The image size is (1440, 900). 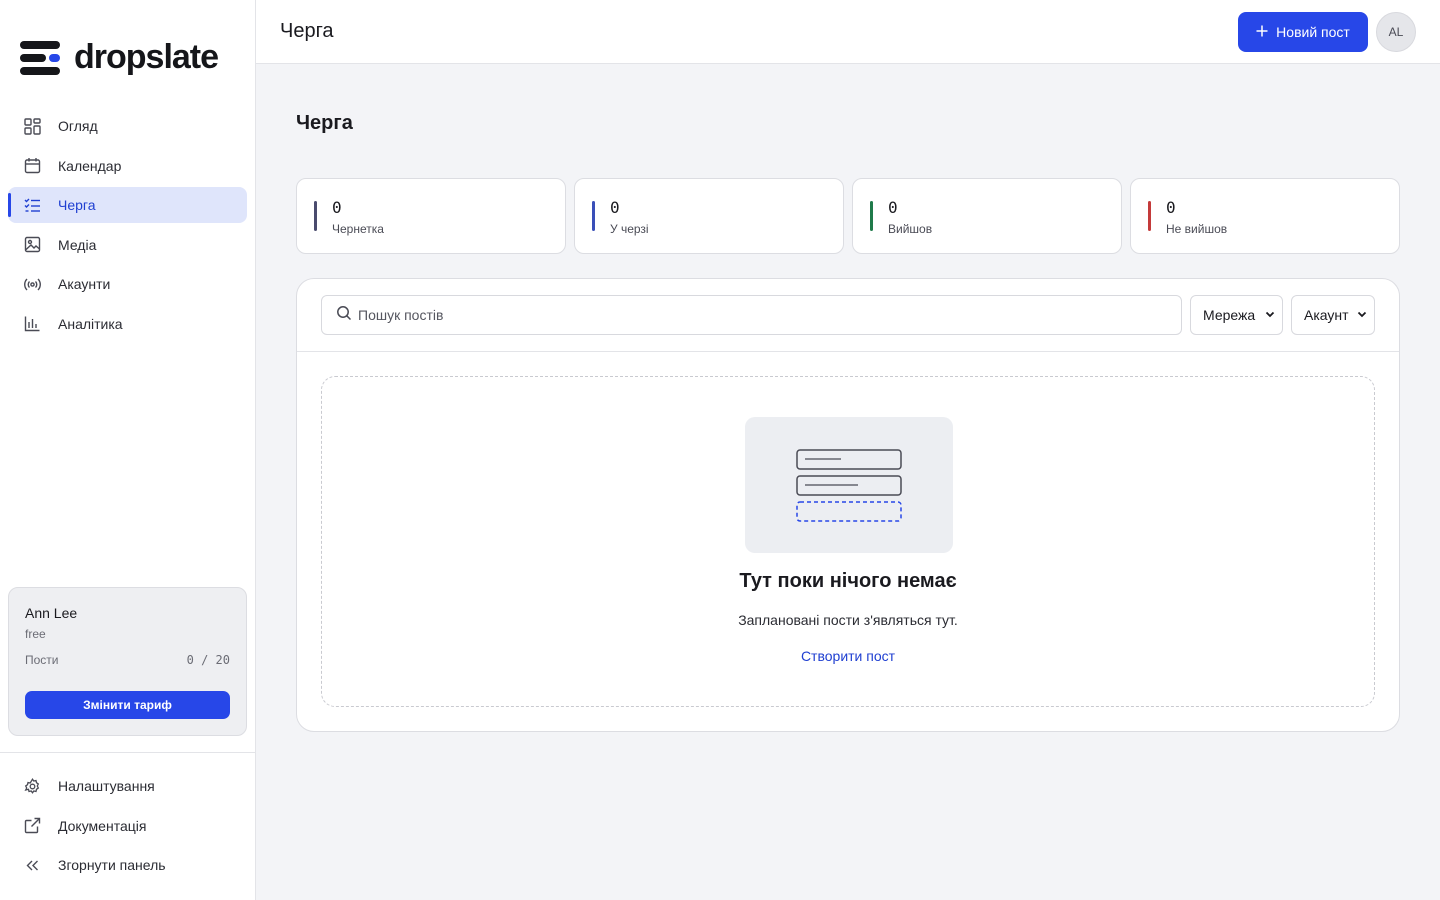 I want to click on create-post-link: Створити пост, so click(x=848, y=656).